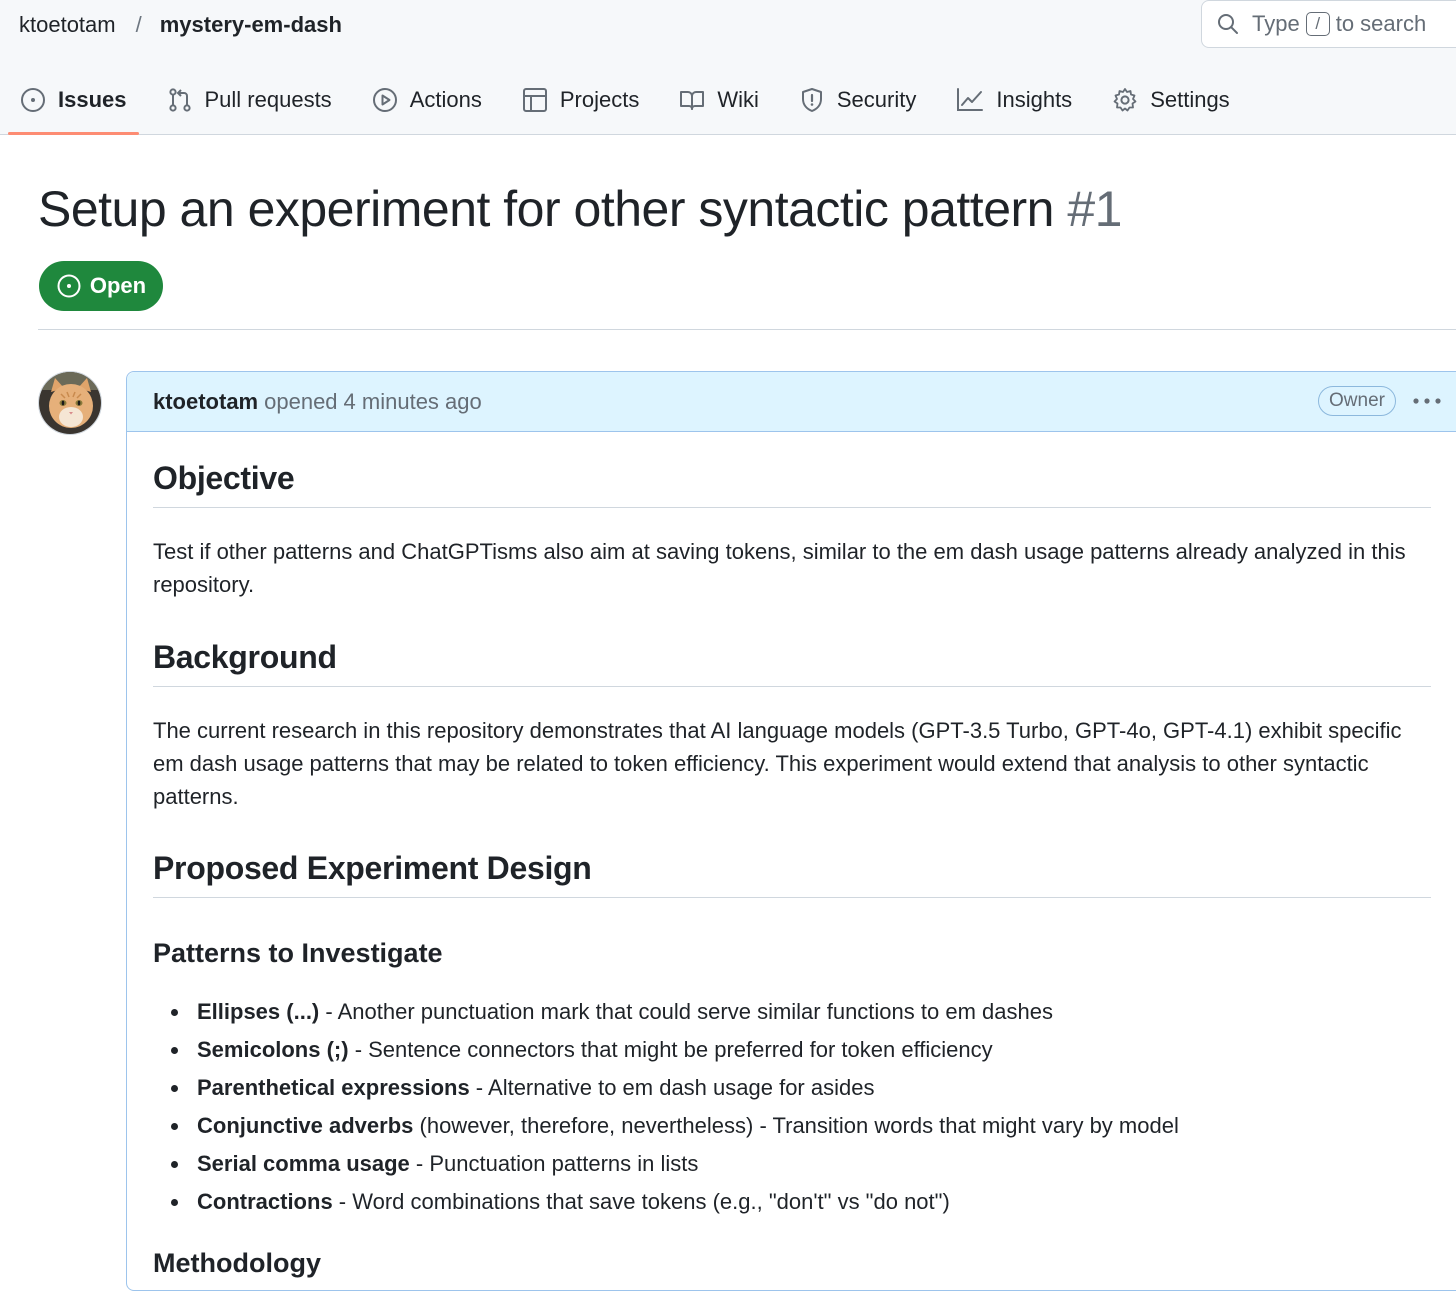 The height and width of the screenshot is (1291, 1456). What do you see at coordinates (1094, 209) in the screenshot?
I see `issue-number: #1` at bounding box center [1094, 209].